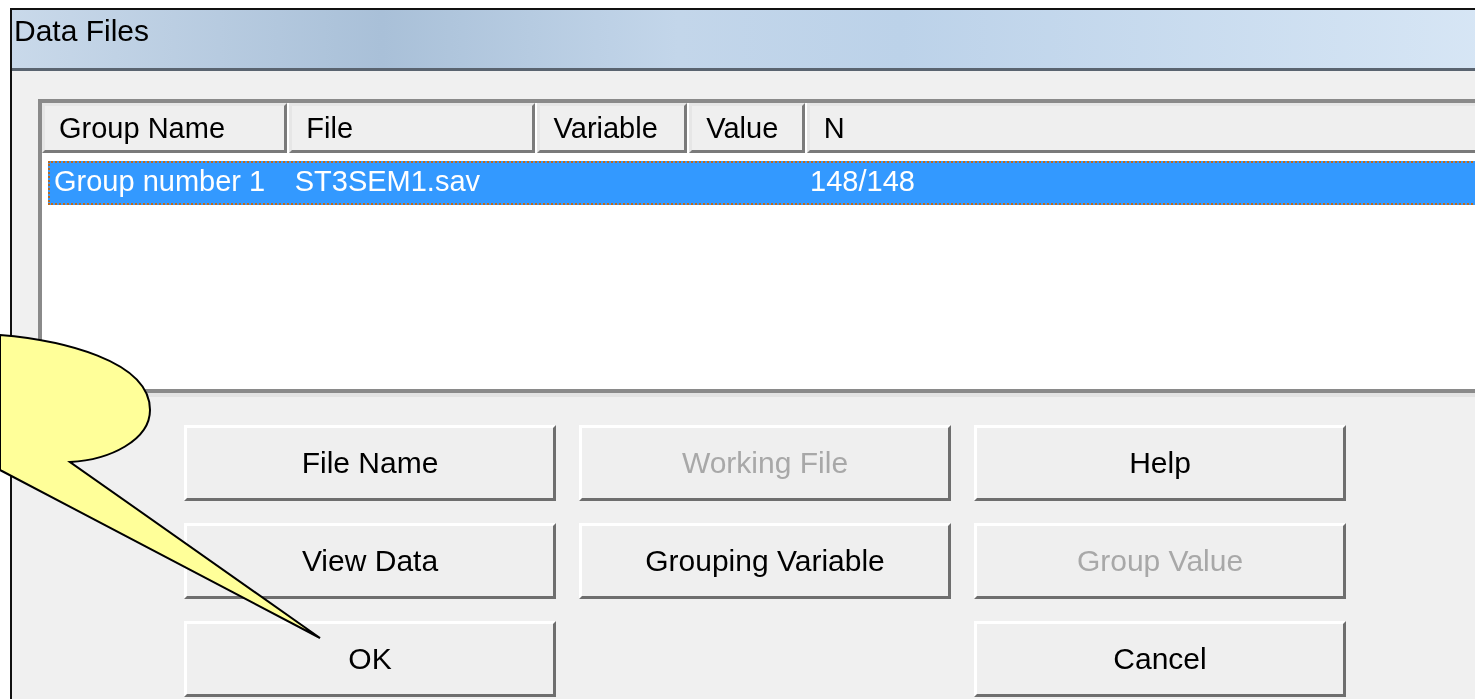  I want to click on column-header: Variable, so click(612, 128).